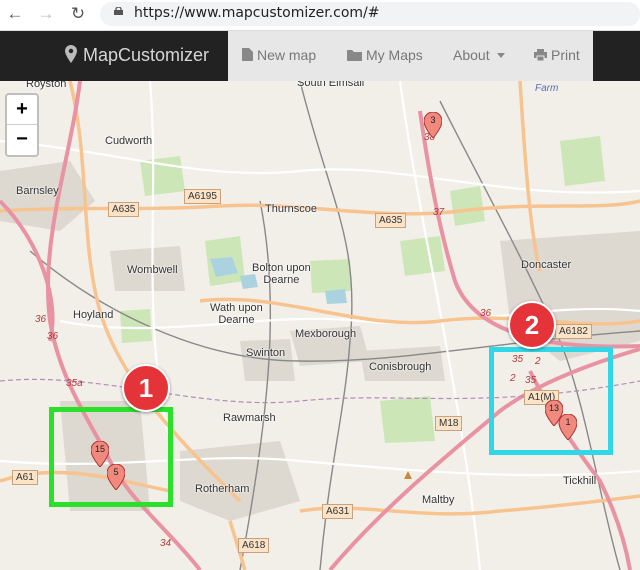 This screenshot has width=640, height=570. Describe the element at coordinates (22, 110) in the screenshot. I see `zoom-in-button: +` at that location.